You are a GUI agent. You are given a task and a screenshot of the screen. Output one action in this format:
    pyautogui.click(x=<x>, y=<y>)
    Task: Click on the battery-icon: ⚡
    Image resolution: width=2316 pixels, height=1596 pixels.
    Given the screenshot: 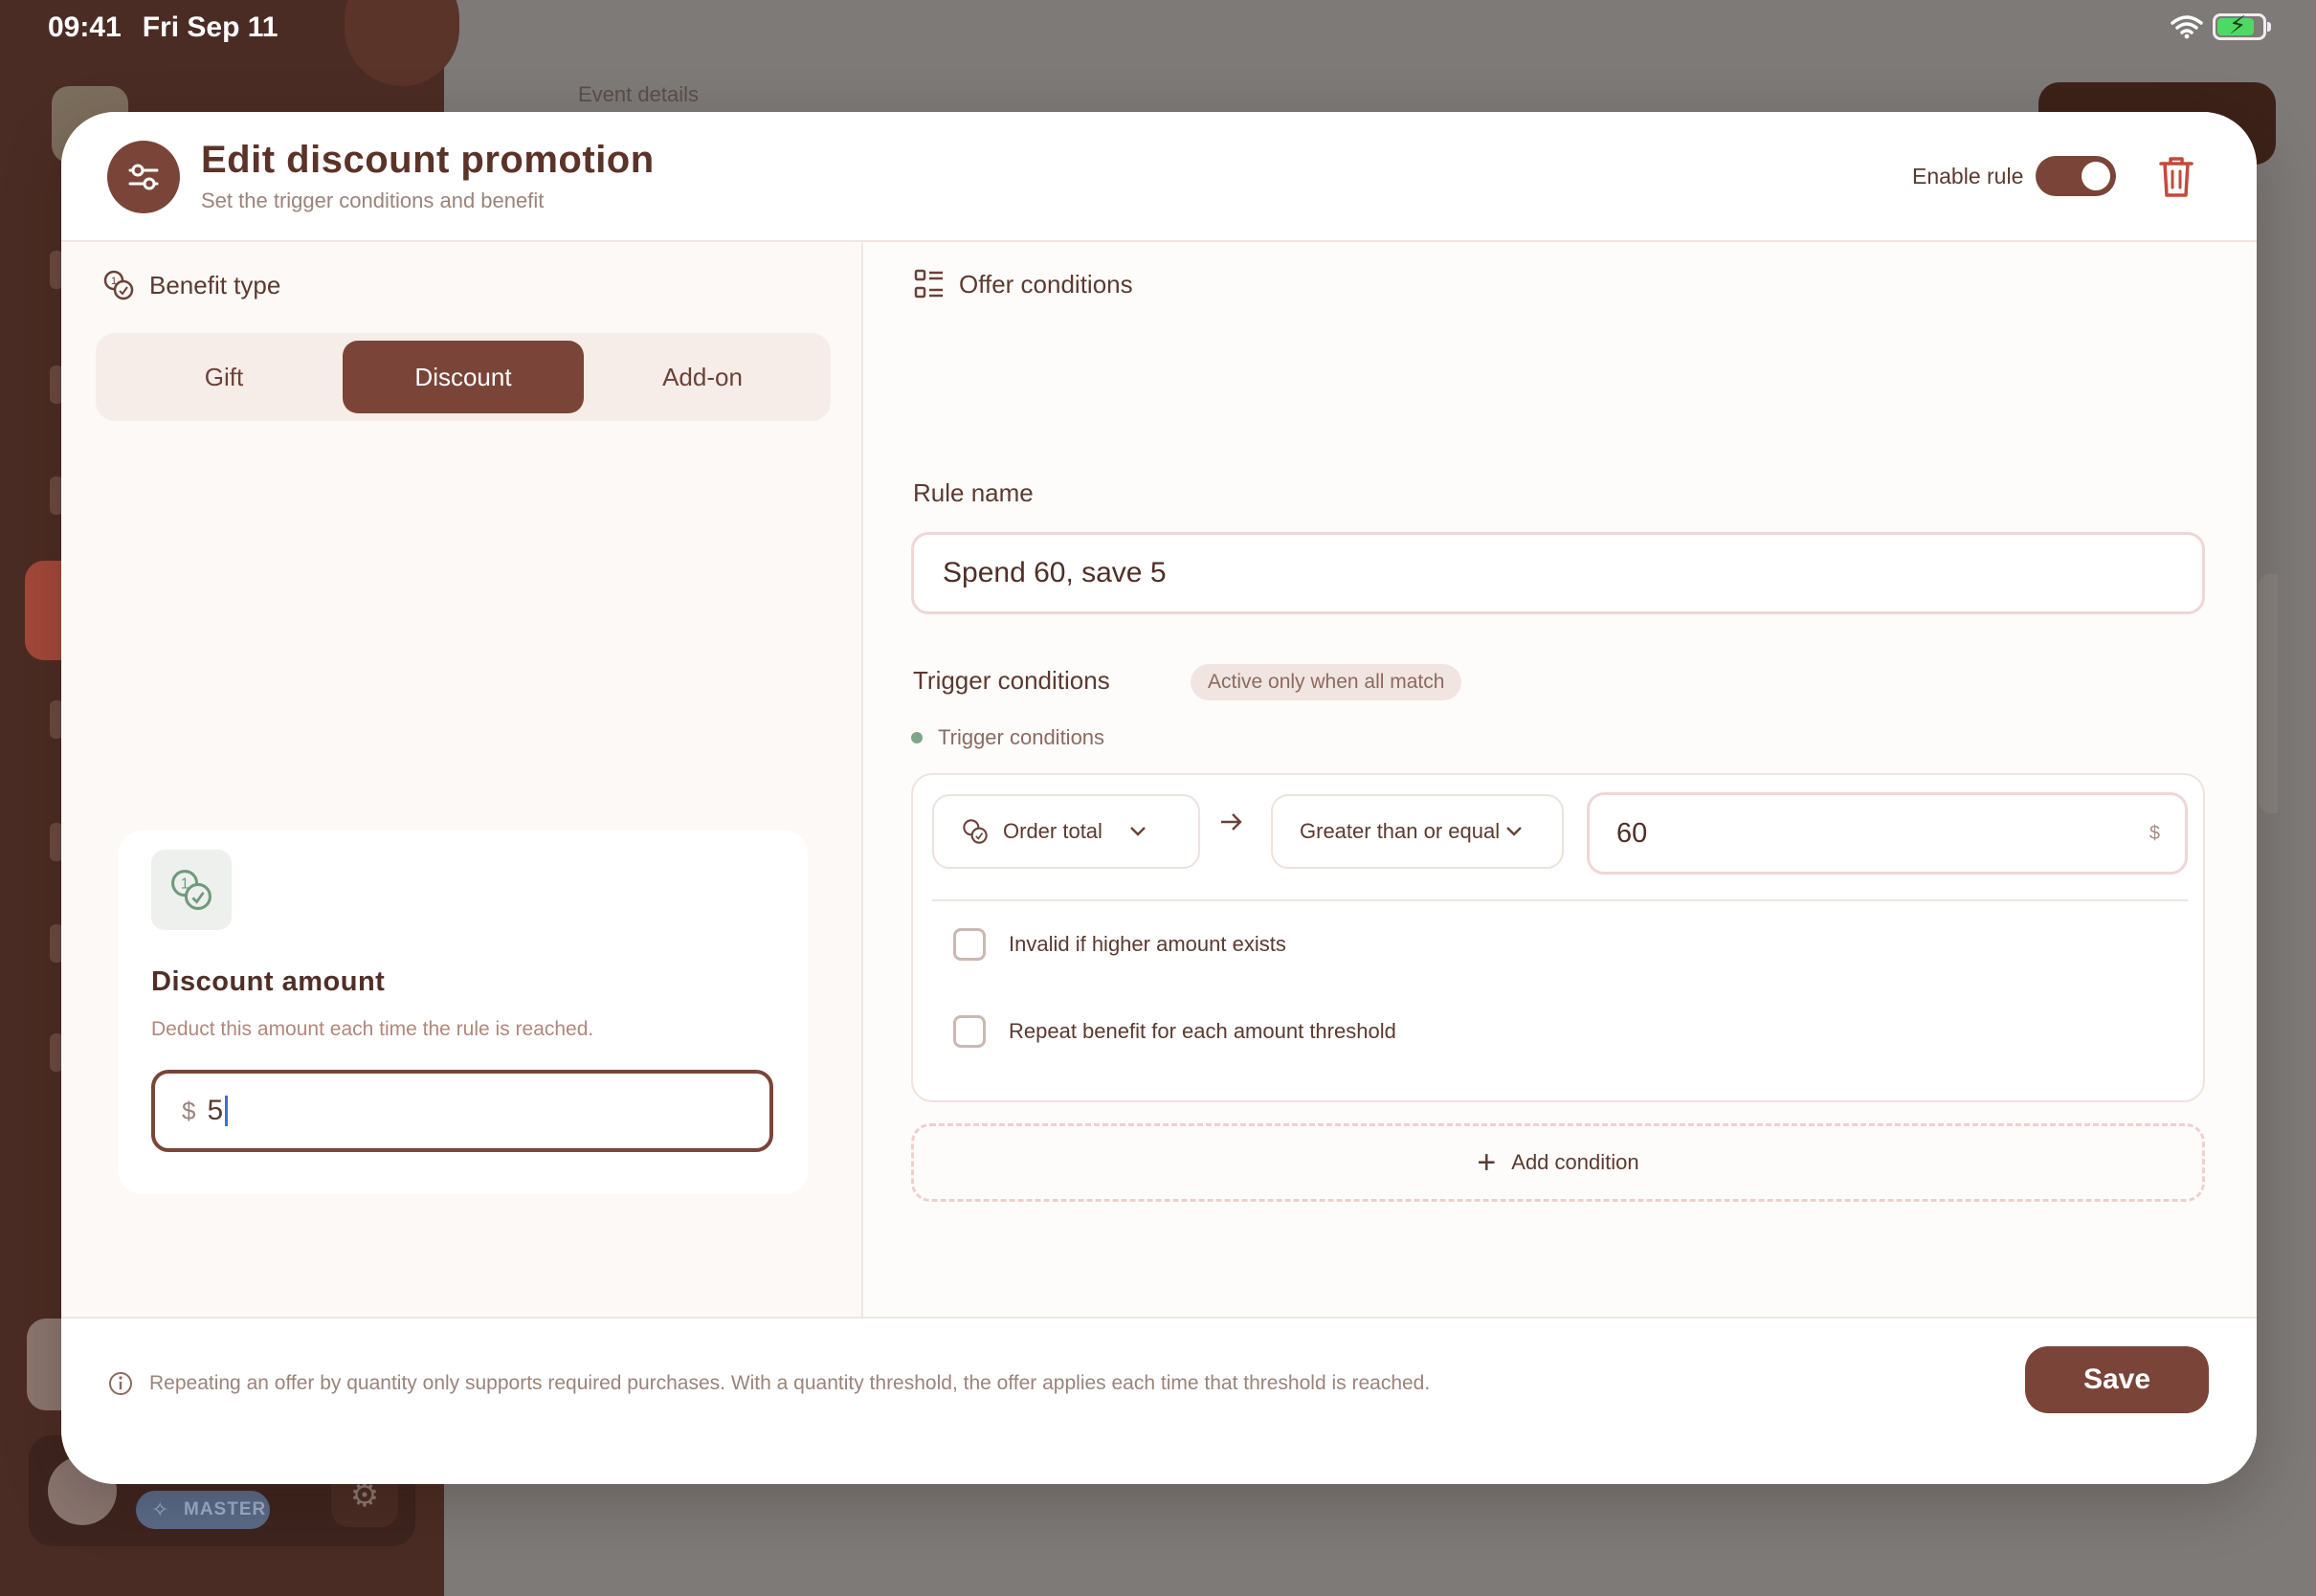 What is the action you would take?
    pyautogui.click(x=2242, y=26)
    